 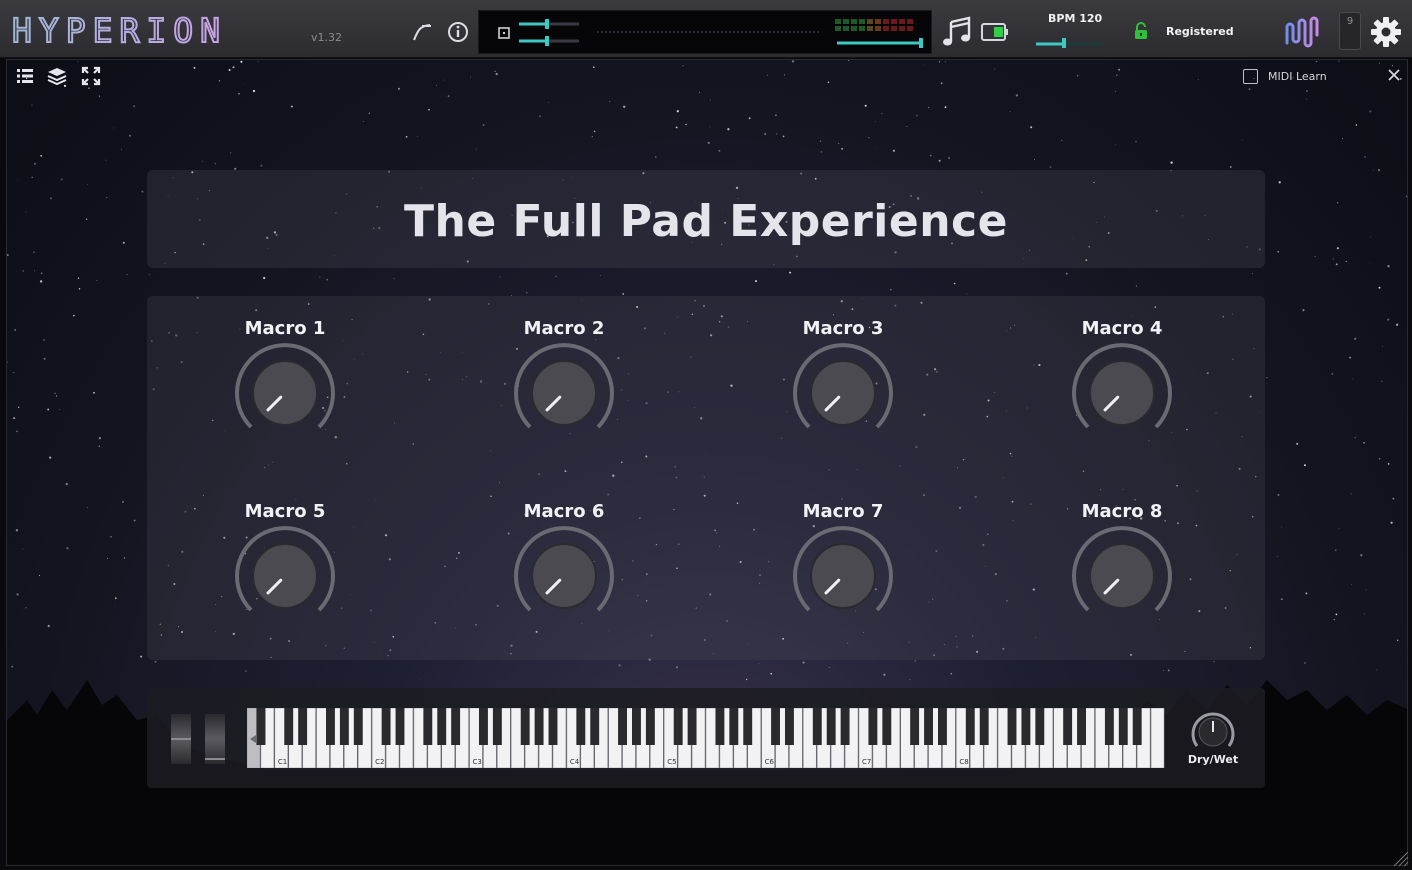 I want to click on music-note-icon, so click(x=957, y=32).